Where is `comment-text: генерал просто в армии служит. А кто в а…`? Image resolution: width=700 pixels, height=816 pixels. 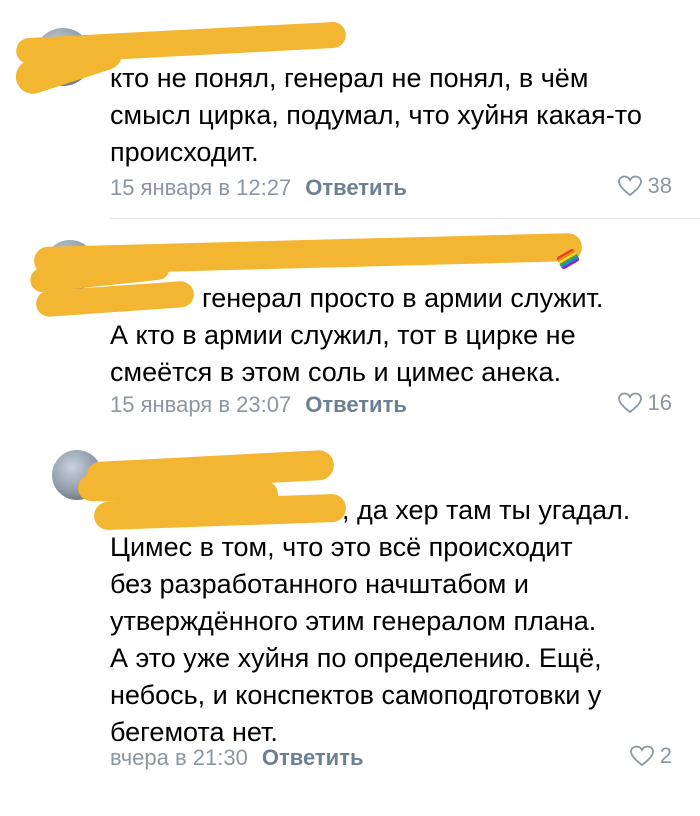 comment-text: генерал просто в армии служит. А кто в а… is located at coordinates (357, 335).